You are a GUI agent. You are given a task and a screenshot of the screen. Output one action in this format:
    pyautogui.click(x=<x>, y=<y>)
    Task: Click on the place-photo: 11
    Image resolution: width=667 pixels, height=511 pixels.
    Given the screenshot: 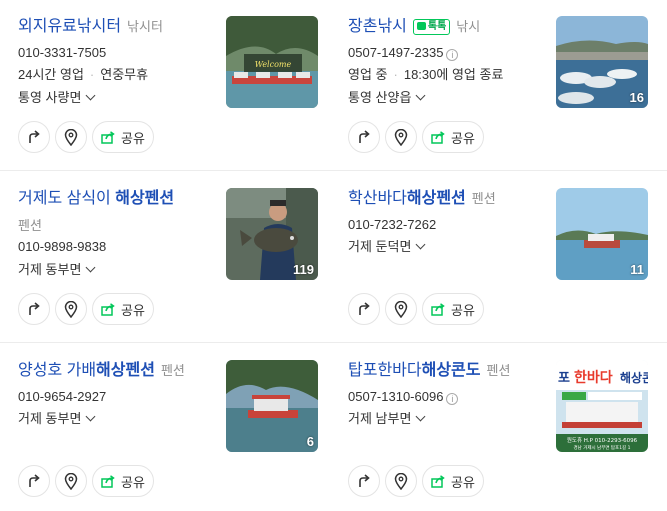 What is the action you would take?
    pyautogui.click(x=602, y=234)
    